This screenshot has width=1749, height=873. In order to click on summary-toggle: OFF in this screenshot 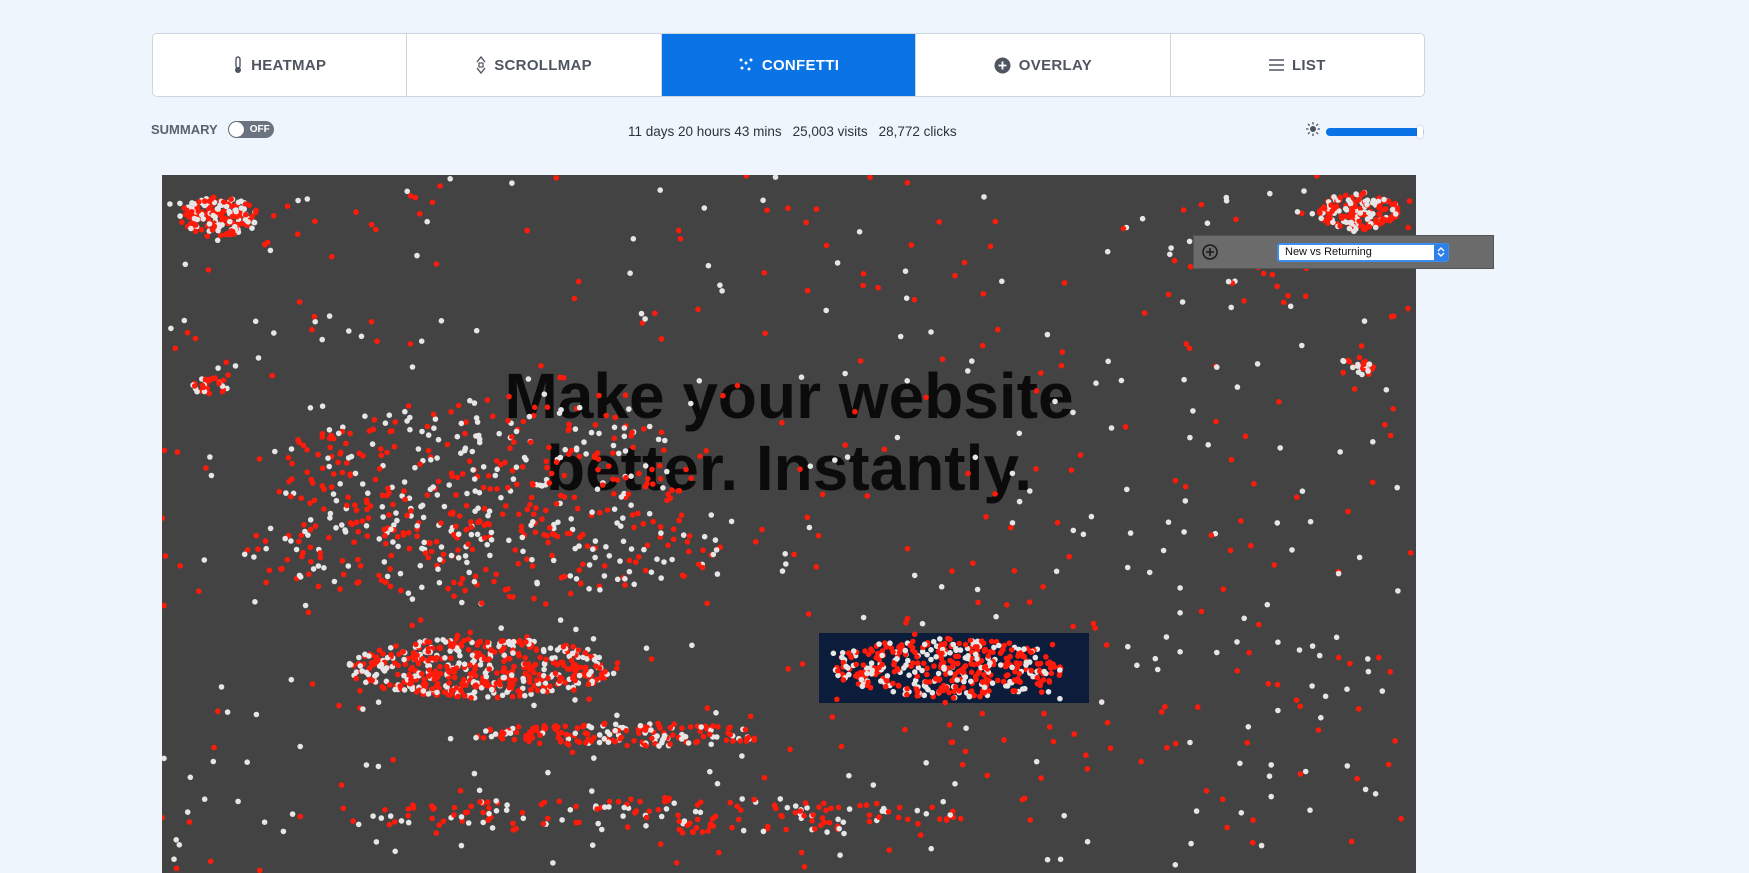, I will do `click(250, 129)`.